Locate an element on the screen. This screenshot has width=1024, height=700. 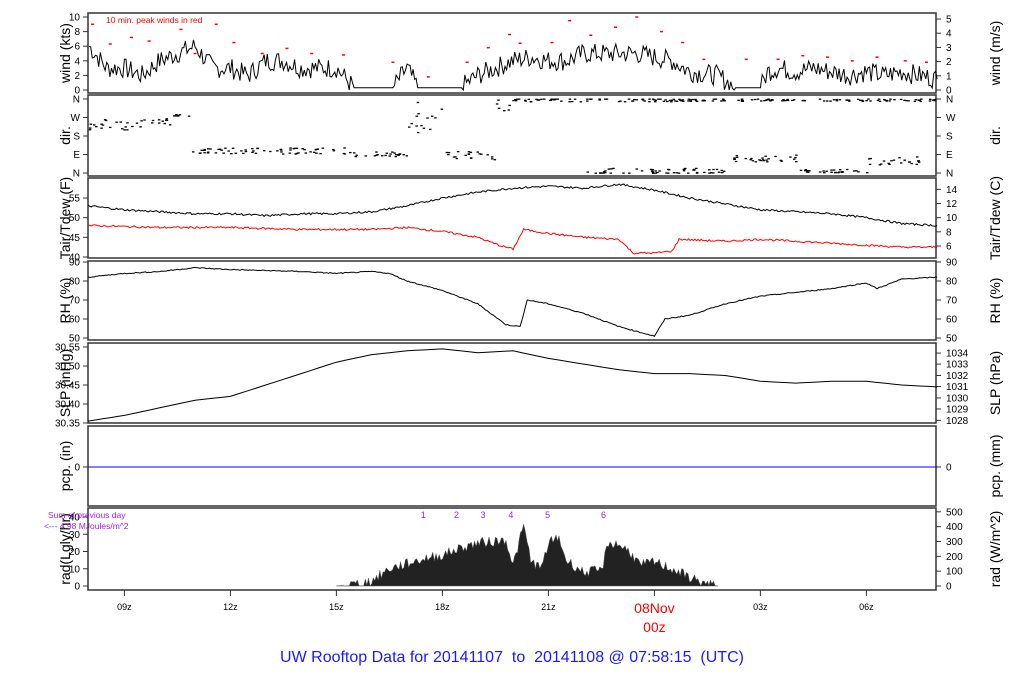
dir-tick-label-right: W is located at coordinates (951, 118).